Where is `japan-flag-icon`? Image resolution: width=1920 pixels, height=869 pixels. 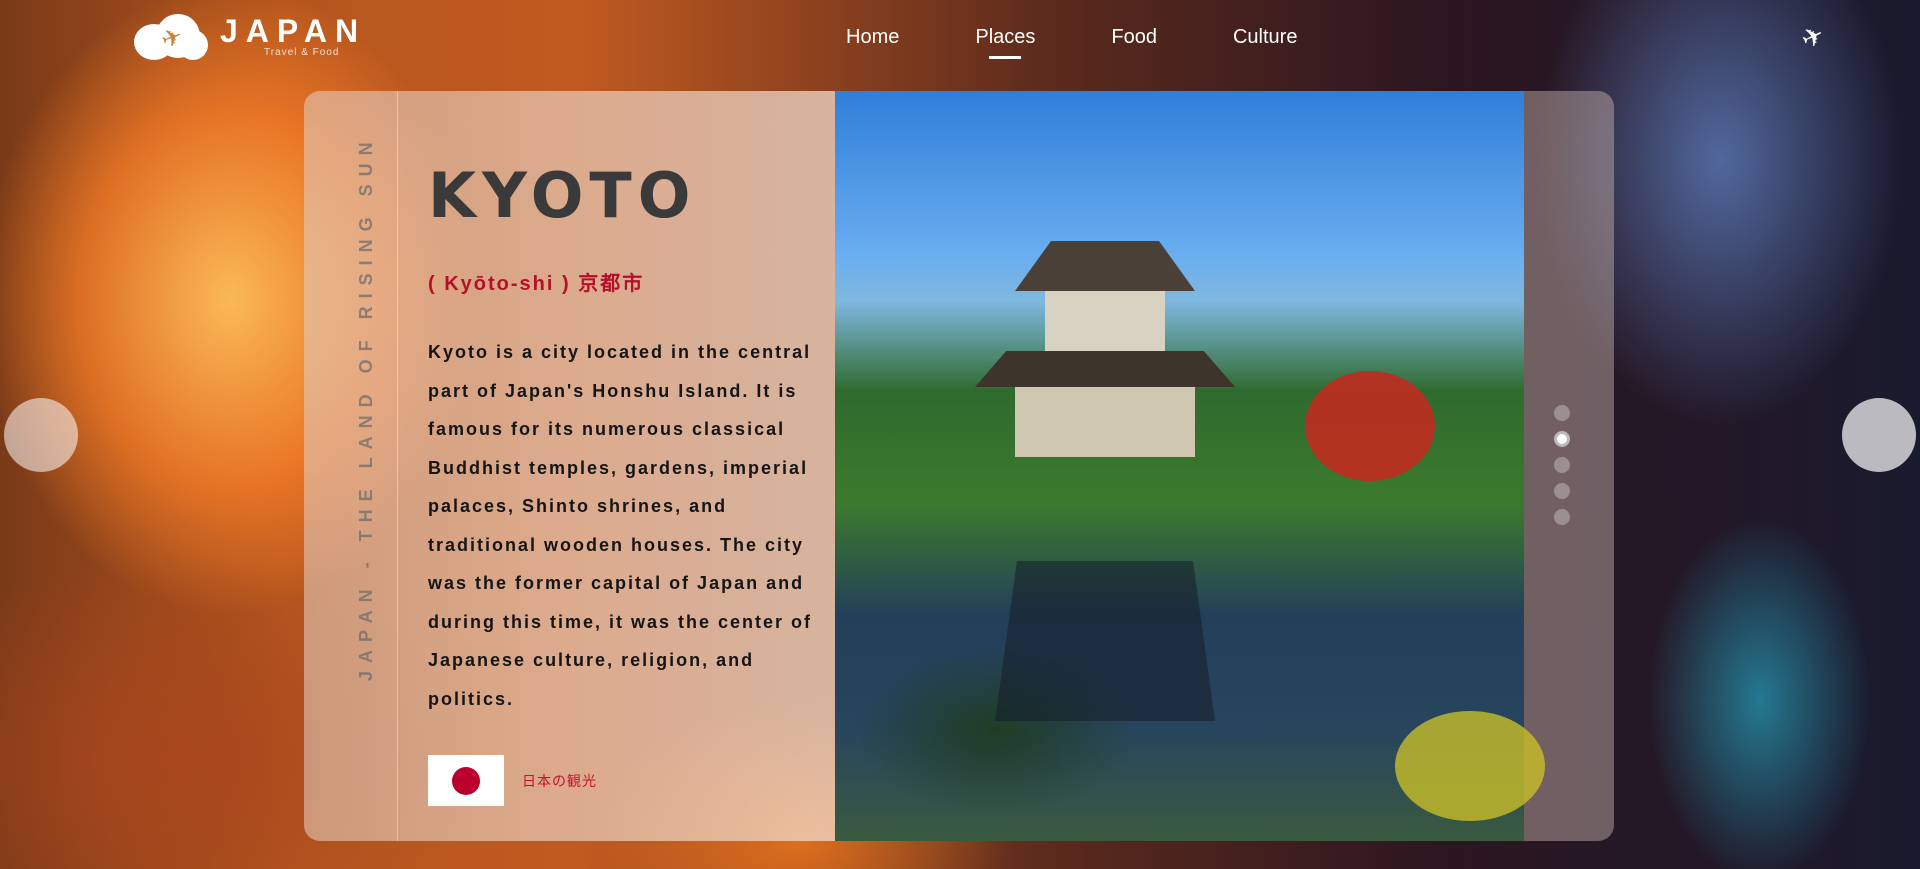
japan-flag-icon is located at coordinates (466, 780).